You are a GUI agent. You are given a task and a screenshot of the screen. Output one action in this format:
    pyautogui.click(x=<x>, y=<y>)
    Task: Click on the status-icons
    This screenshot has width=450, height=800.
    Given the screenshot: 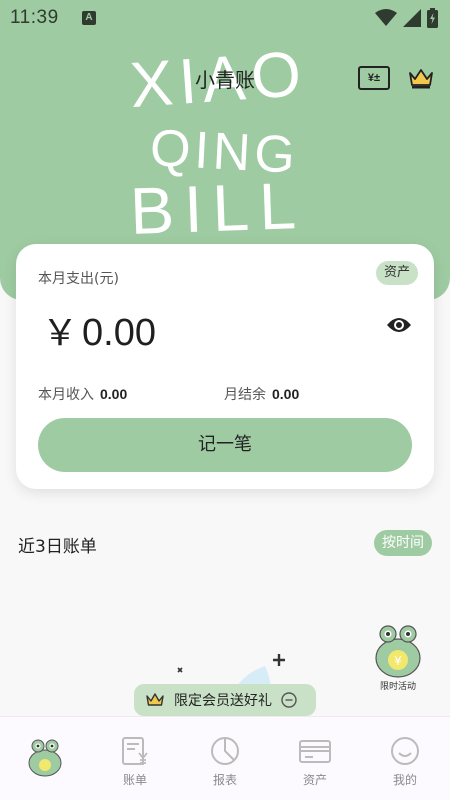 What is the action you would take?
    pyautogui.click(x=406, y=18)
    